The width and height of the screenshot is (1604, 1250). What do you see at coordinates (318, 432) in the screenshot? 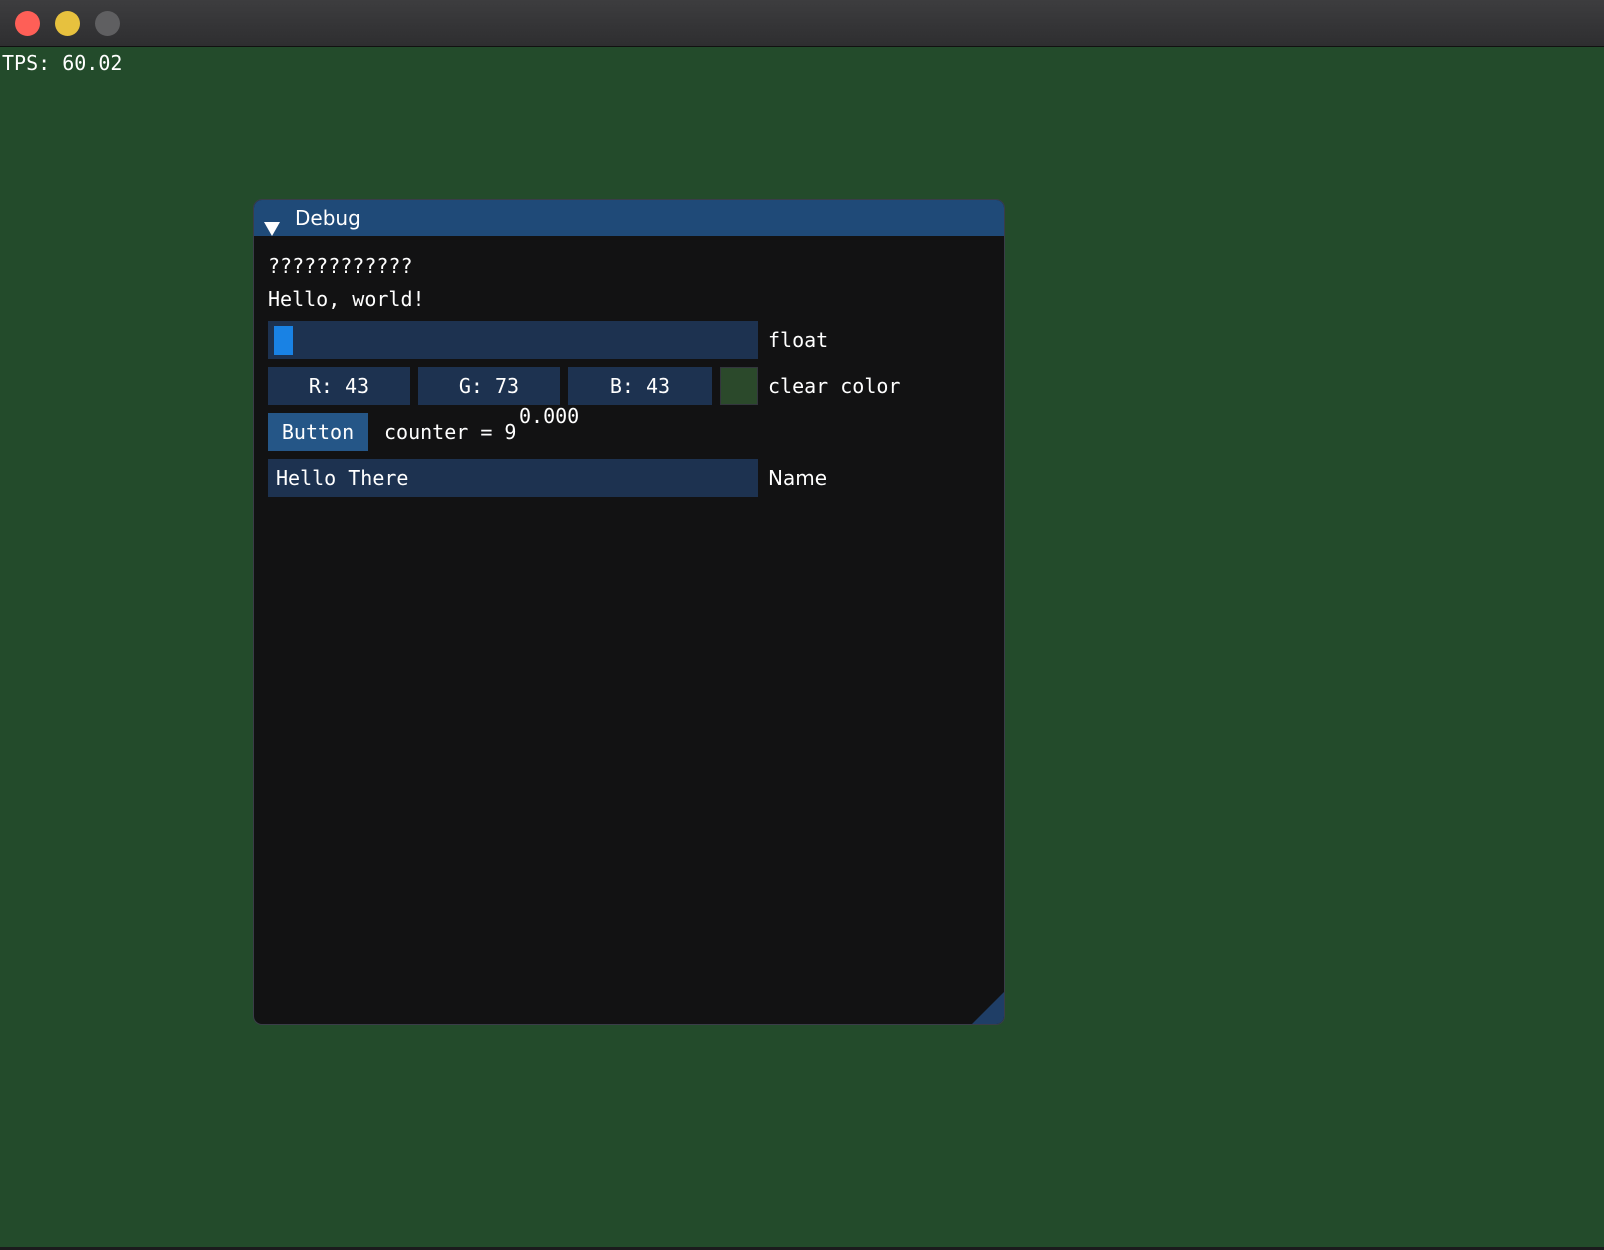
I see `increment-button: Button` at bounding box center [318, 432].